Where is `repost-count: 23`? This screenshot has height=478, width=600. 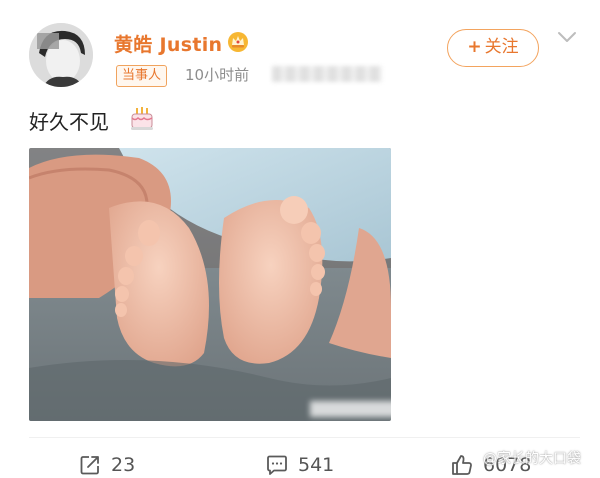 repost-count: 23 is located at coordinates (123, 465).